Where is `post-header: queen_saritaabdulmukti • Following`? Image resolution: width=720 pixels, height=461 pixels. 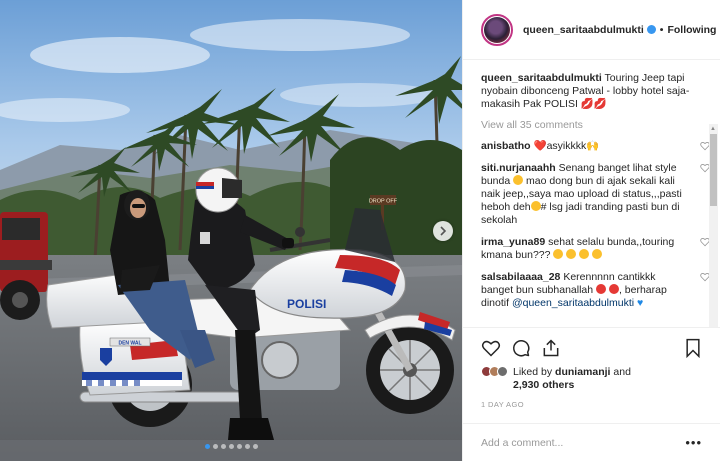
post-header: queen_saritaabdulmukti • Following is located at coordinates (591, 30).